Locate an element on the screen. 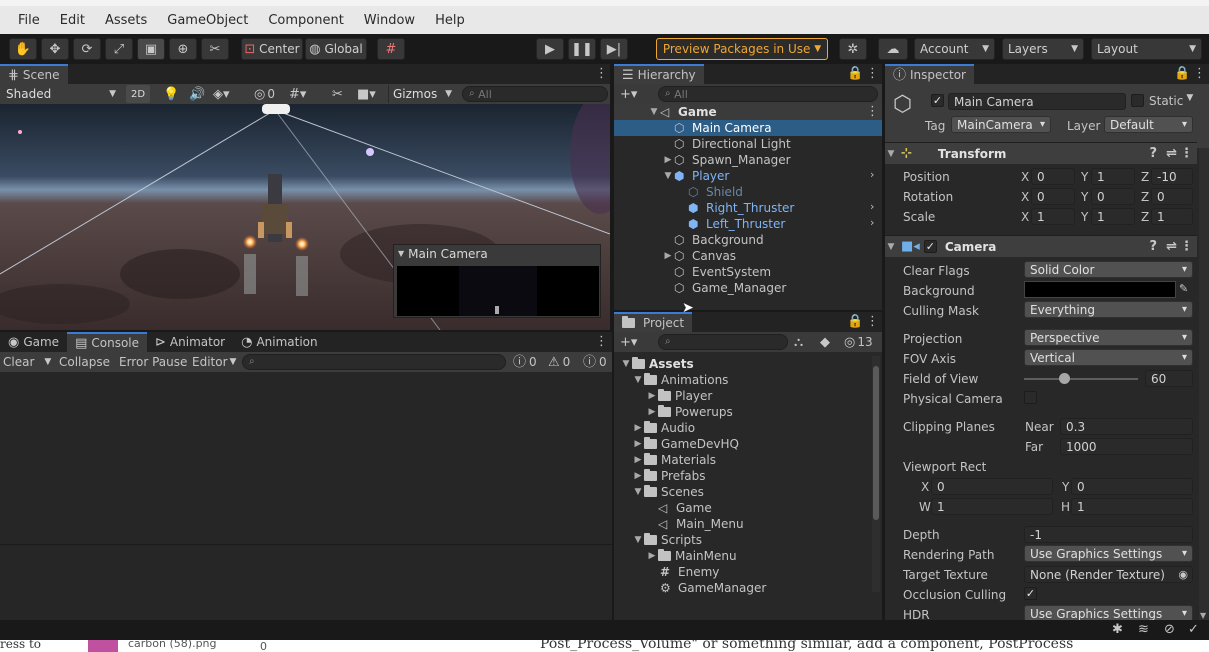  scale-tool-button: ⤢ is located at coordinates (119, 49).